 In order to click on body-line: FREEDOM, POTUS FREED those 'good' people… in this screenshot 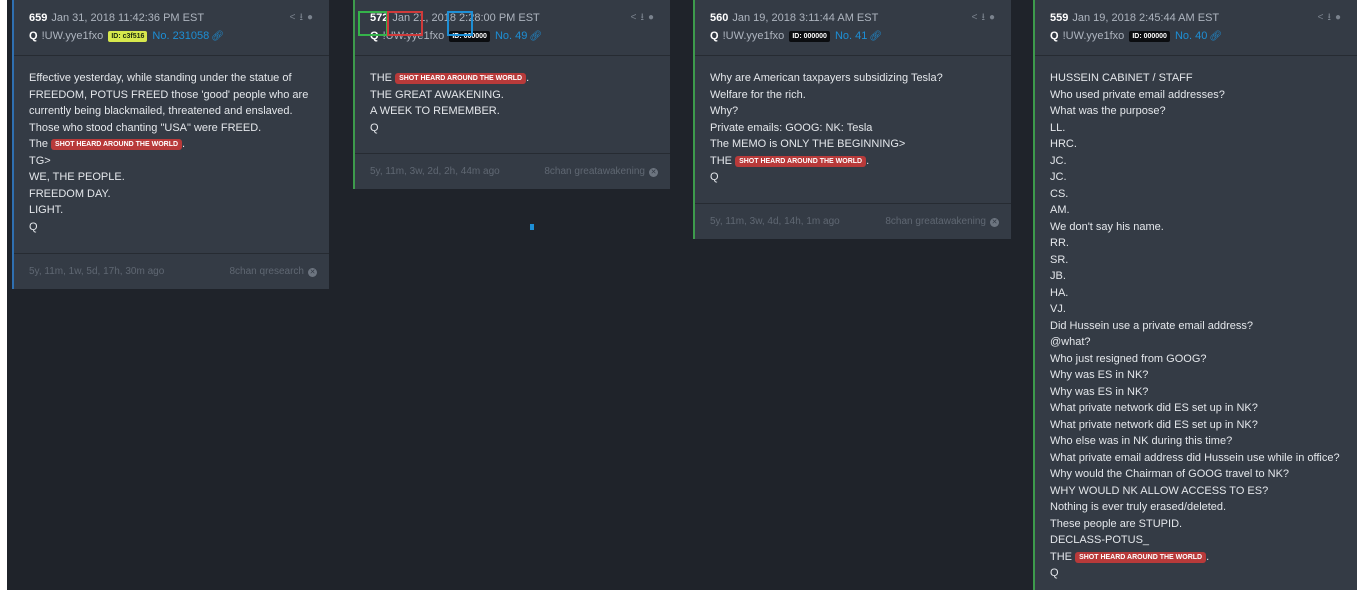, I will do `click(169, 94)`.